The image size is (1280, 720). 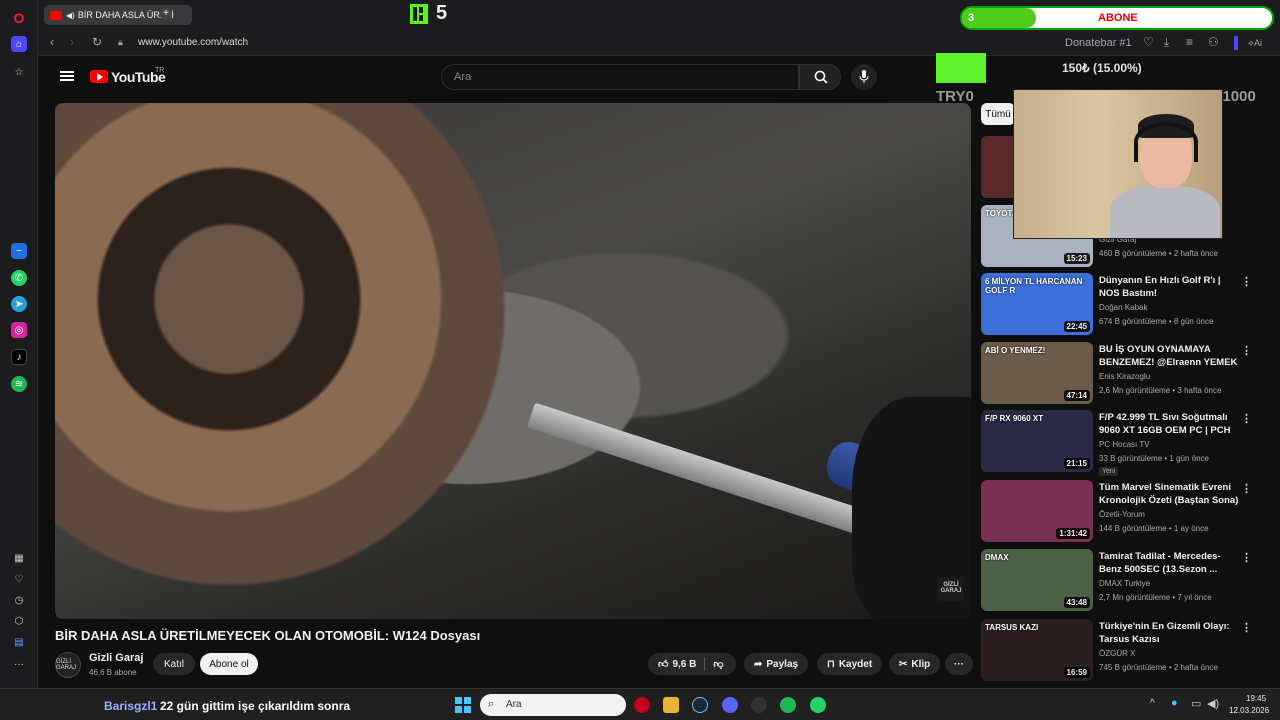 I want to click on more-actions-button: ···, so click(x=959, y=664).